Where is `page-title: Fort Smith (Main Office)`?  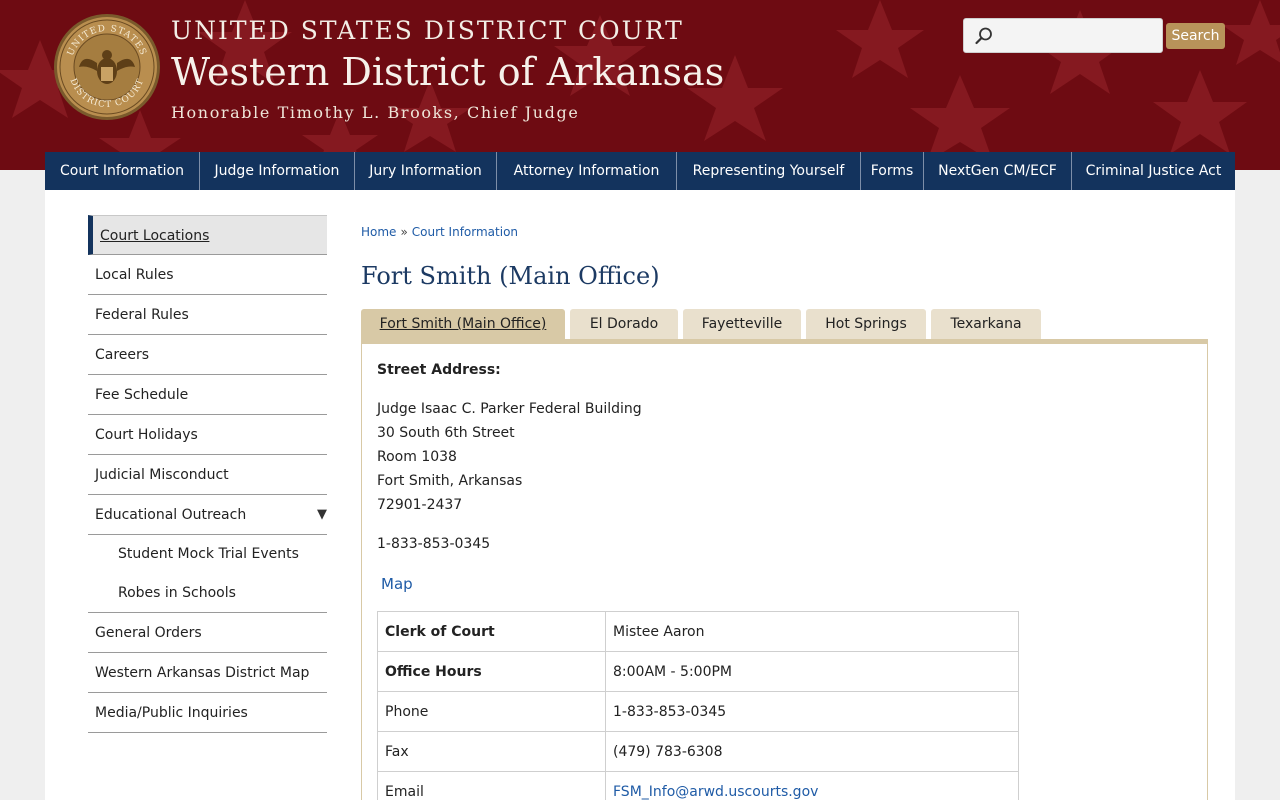
page-title: Fort Smith (Main Office) is located at coordinates (510, 276).